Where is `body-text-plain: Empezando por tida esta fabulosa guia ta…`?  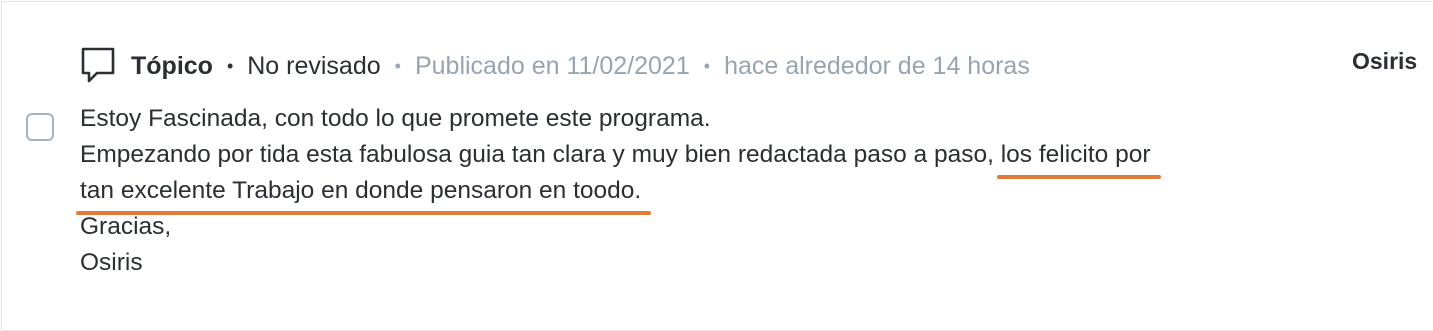 body-text-plain: Empezando por tida esta fabulosa guia ta… is located at coordinates (540, 154).